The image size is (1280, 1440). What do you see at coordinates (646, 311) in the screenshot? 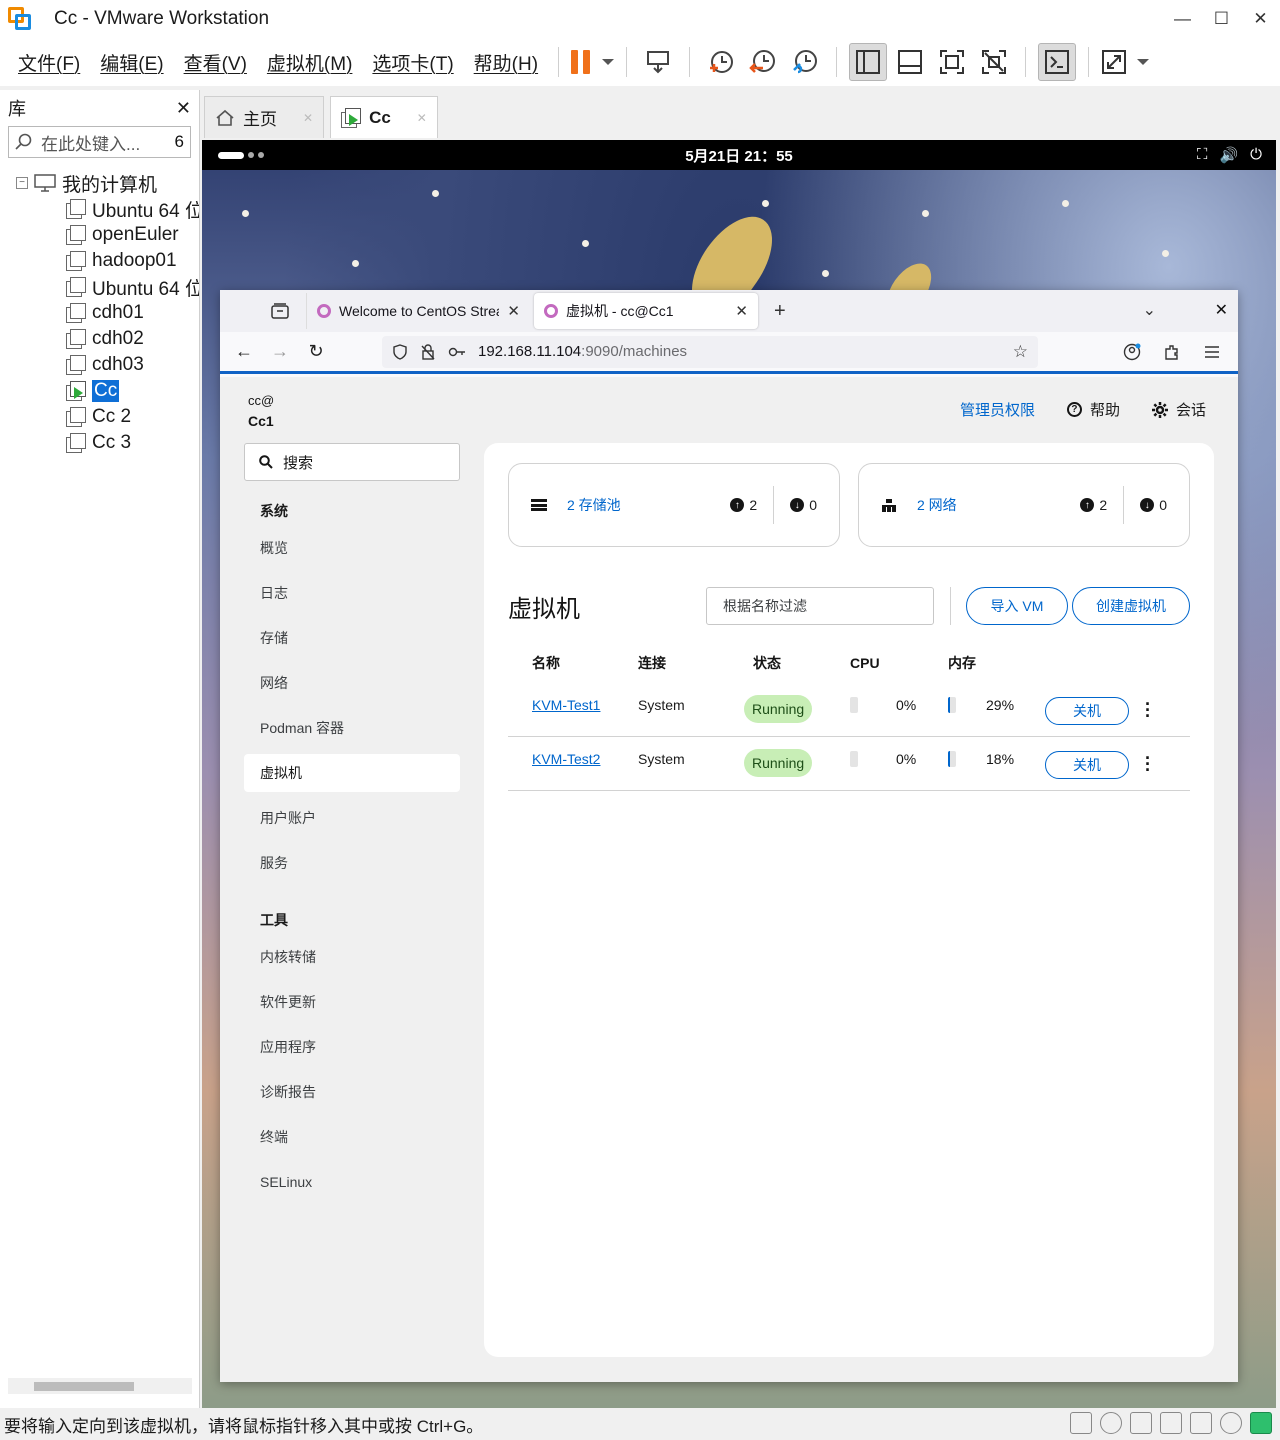
I see `browser-tab-active: 虚拟机 - cc@Cc1 ✕` at bounding box center [646, 311].